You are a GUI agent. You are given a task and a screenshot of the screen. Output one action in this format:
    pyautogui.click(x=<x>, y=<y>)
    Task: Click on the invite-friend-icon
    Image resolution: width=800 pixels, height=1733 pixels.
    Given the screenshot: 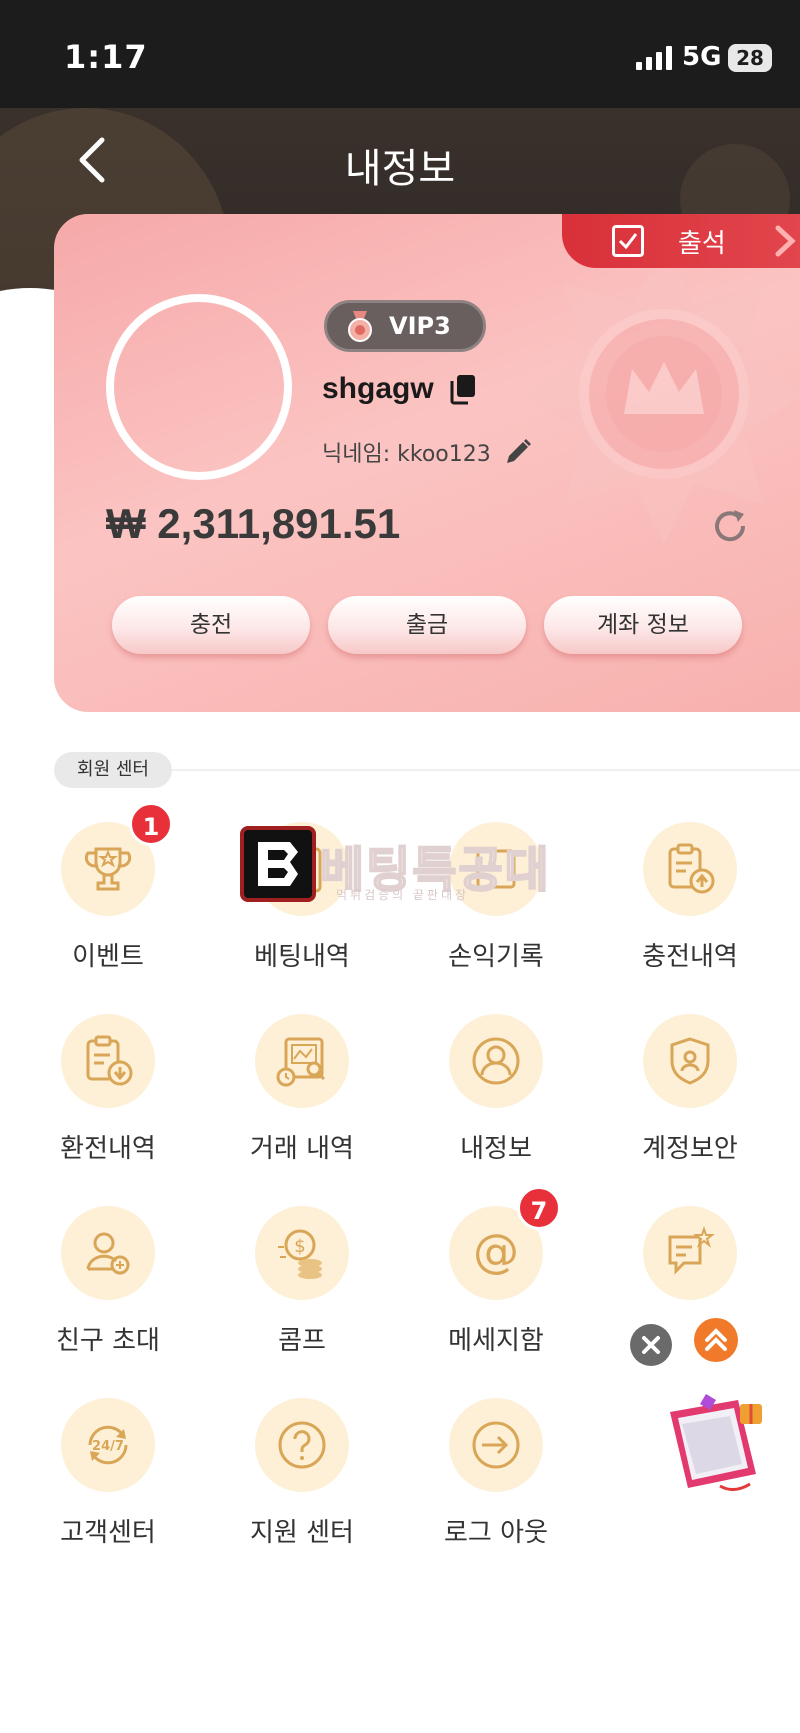 What is the action you would take?
    pyautogui.click(x=108, y=1253)
    